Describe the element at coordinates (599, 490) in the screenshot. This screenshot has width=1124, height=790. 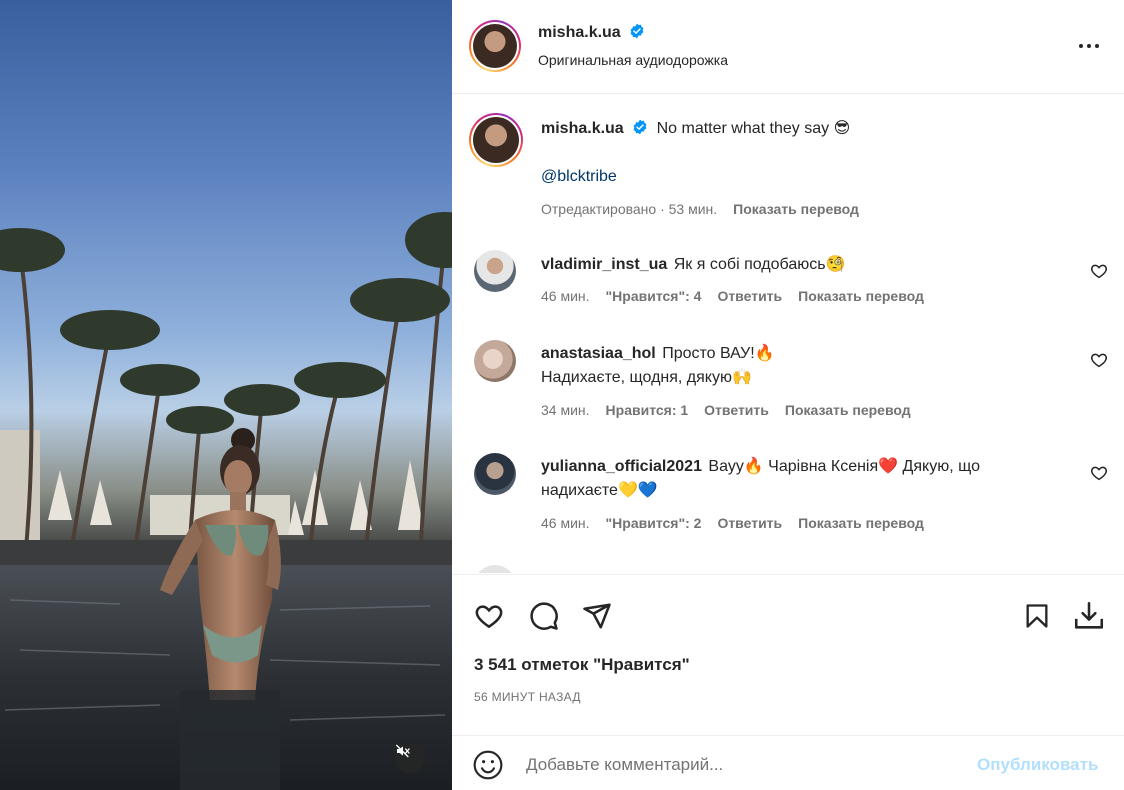
I see `comment-text-continued: надихаєте💛💙` at that location.